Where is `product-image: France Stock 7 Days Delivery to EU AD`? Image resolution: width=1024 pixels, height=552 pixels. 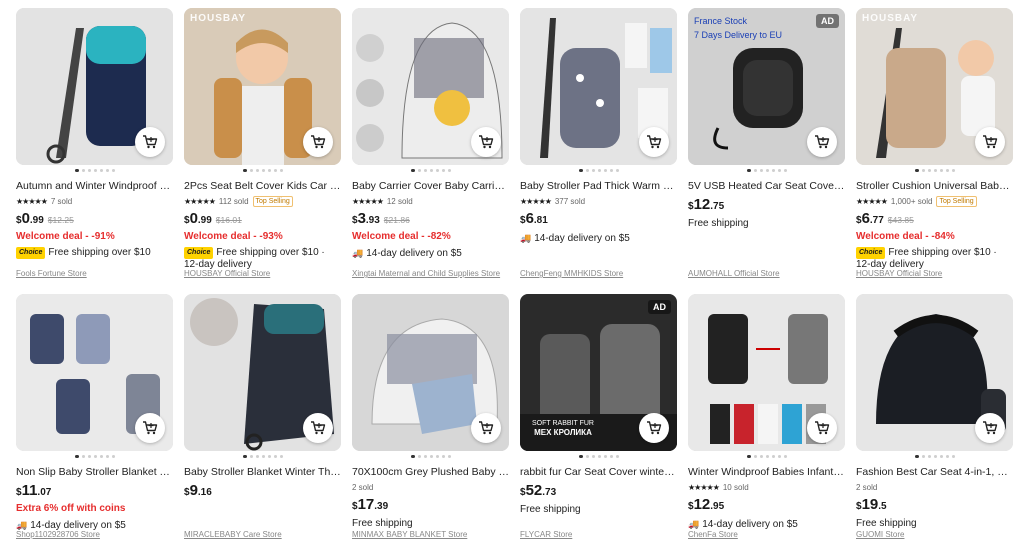 product-image: France Stock 7 Days Delivery to EU AD is located at coordinates (766, 86).